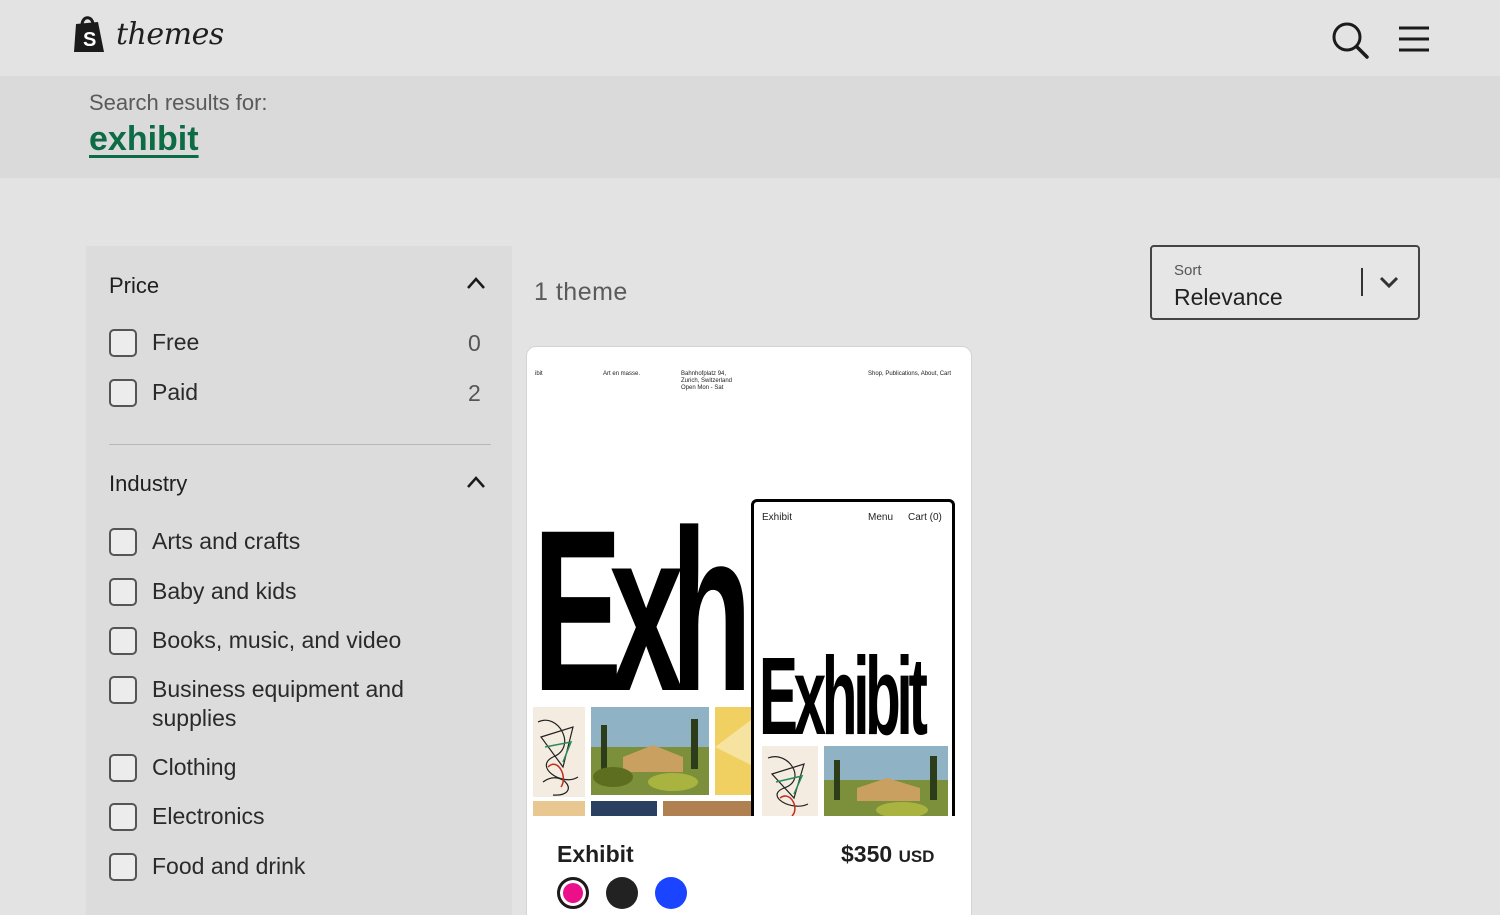  Describe the element at coordinates (474, 343) in the screenshot. I see `filter-option-count: 0` at that location.